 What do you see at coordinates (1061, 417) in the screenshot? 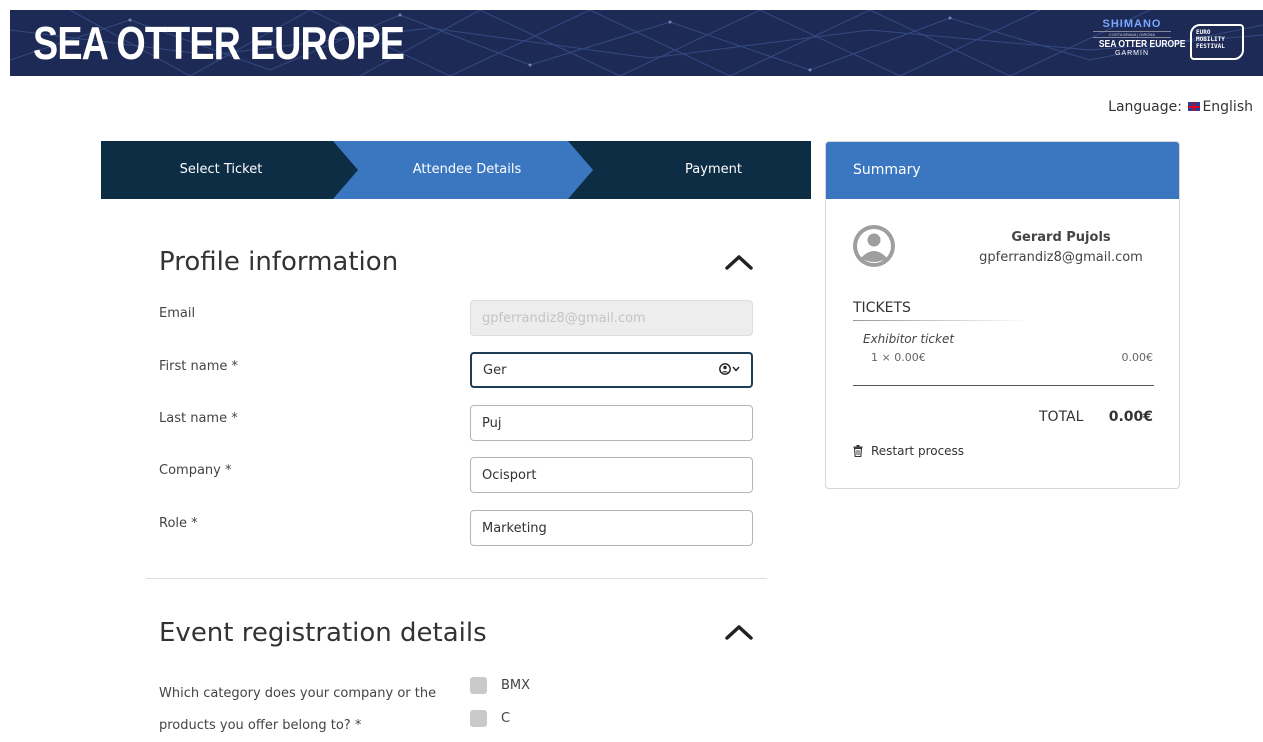
I see `total-label: TOTAL` at bounding box center [1061, 417].